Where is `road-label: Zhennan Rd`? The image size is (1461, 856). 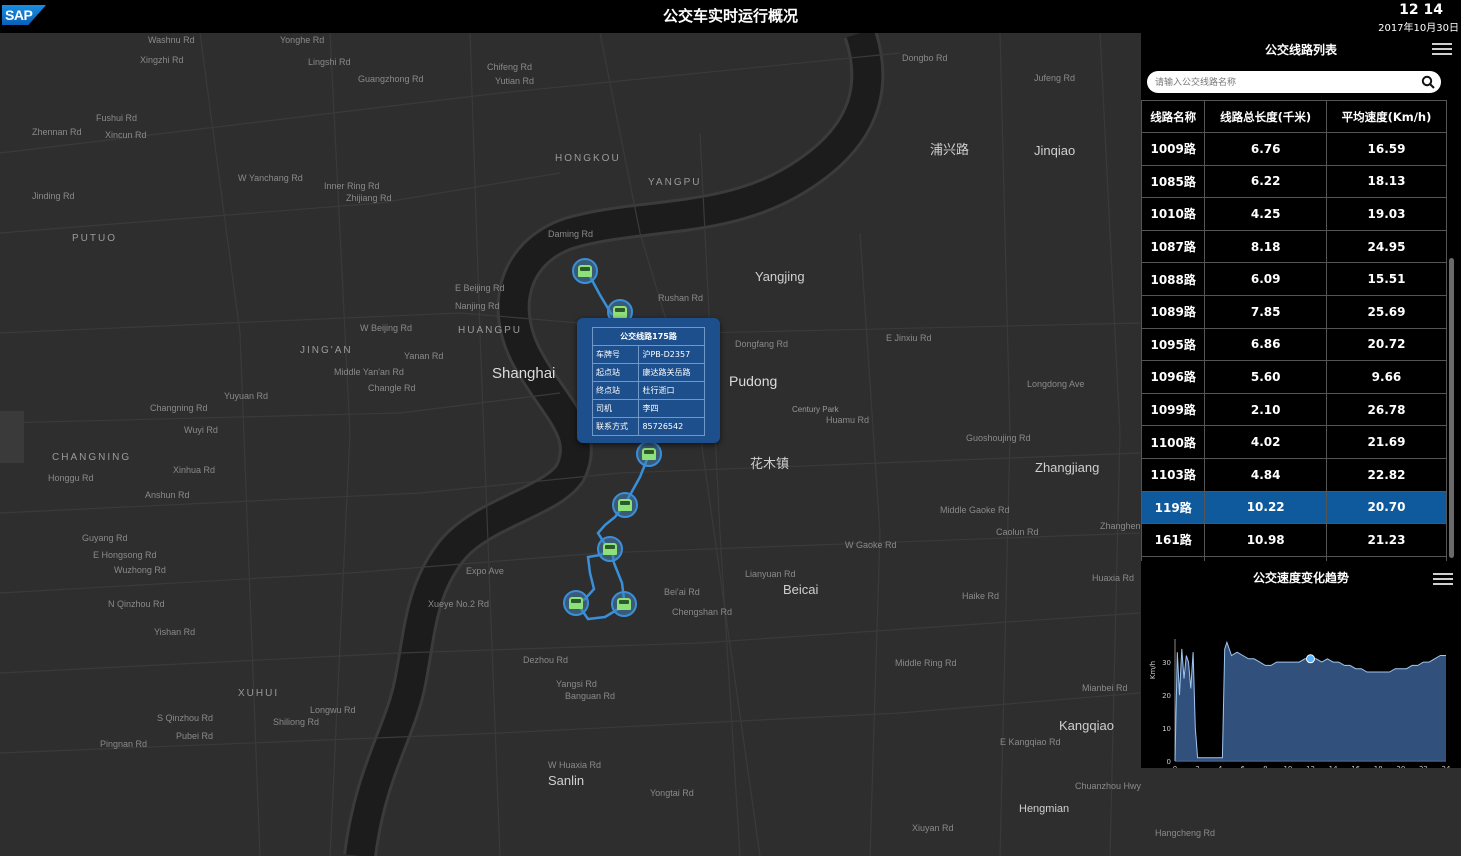 road-label: Zhennan Rd is located at coordinates (57, 132).